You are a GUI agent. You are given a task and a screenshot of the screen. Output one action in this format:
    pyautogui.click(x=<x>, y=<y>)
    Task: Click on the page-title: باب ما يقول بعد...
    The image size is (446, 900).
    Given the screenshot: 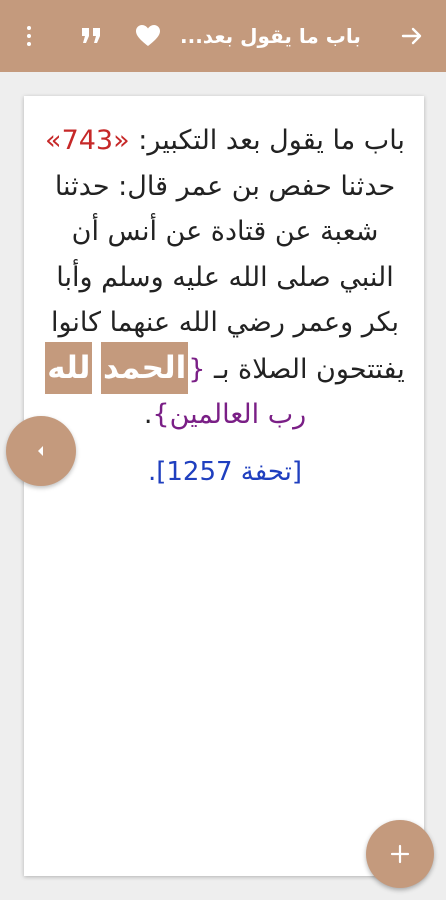 What is the action you would take?
    pyautogui.click(x=270, y=36)
    